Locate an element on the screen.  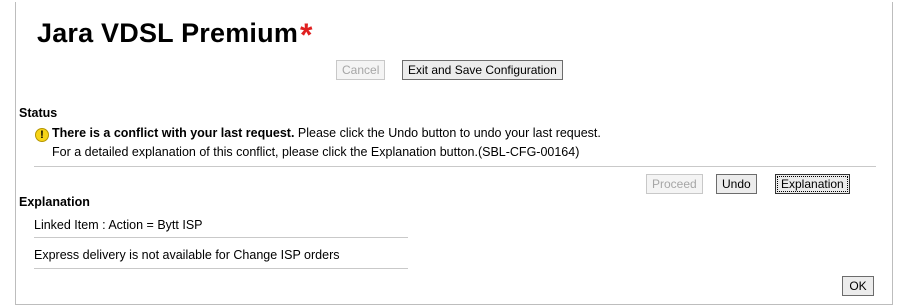
status-divider is located at coordinates (455, 166).